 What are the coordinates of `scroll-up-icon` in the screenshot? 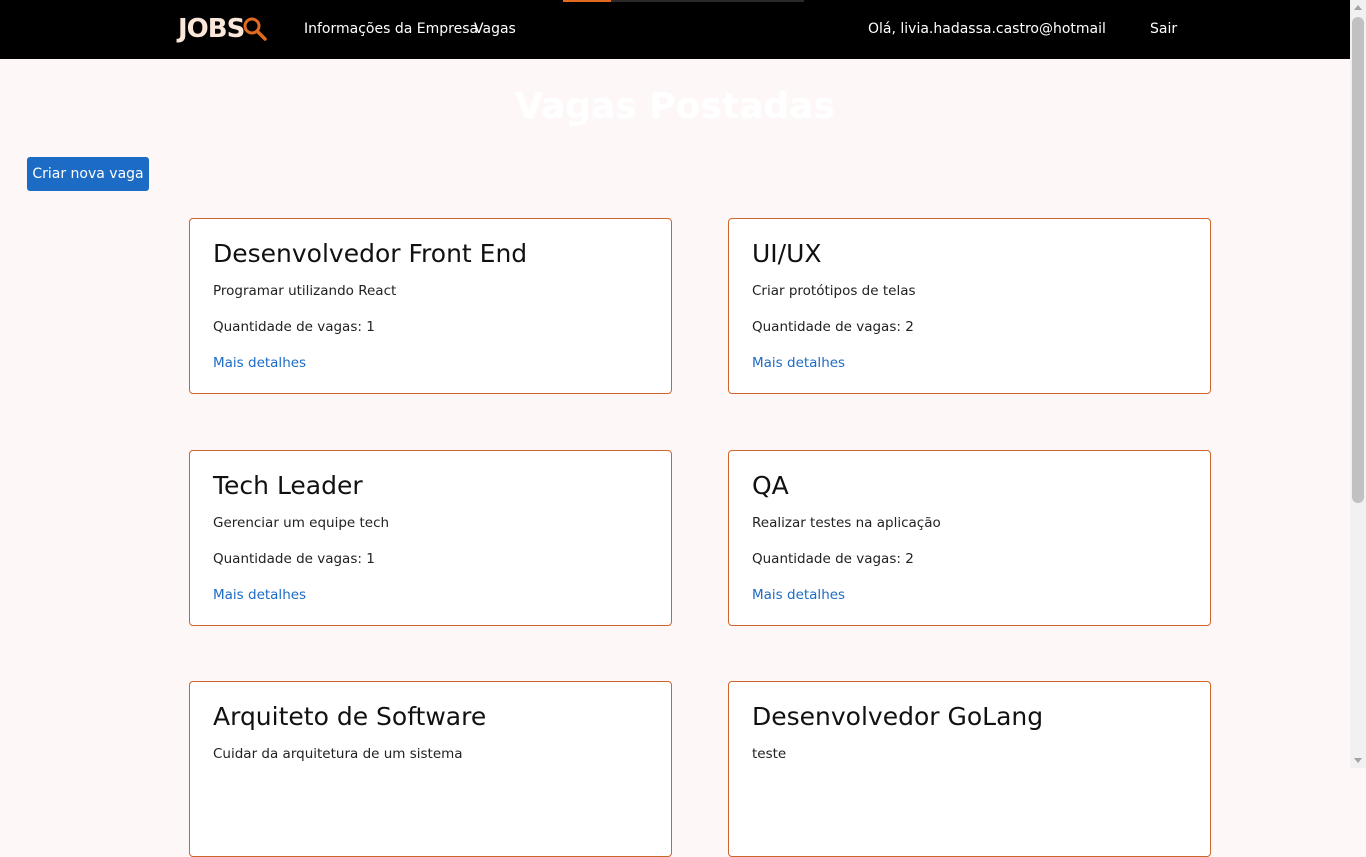 It's located at (1358, 7).